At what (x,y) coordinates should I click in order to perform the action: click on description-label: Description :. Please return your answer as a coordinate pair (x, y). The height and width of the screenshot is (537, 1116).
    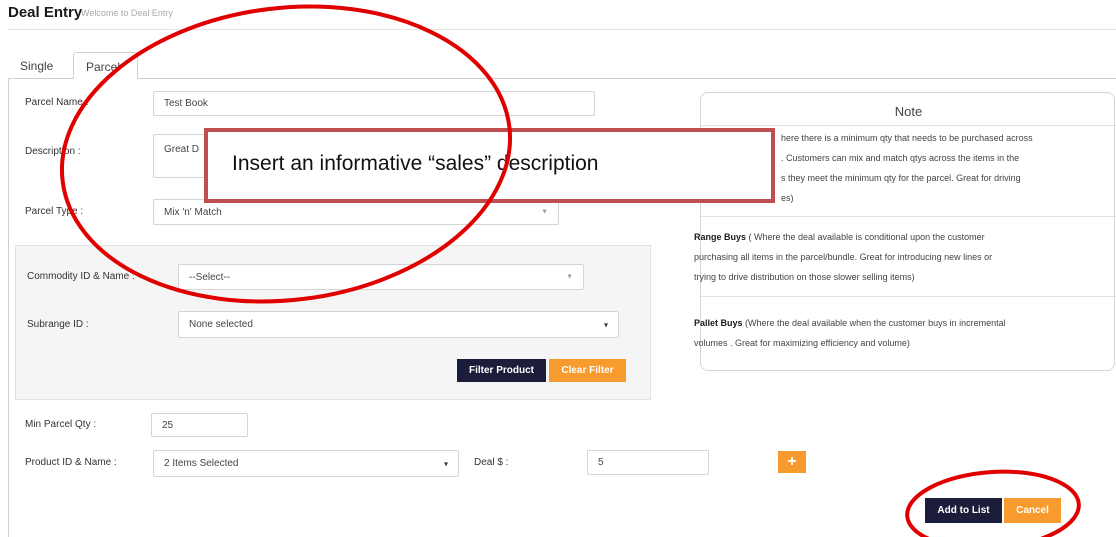
    Looking at the image, I should click on (53, 151).